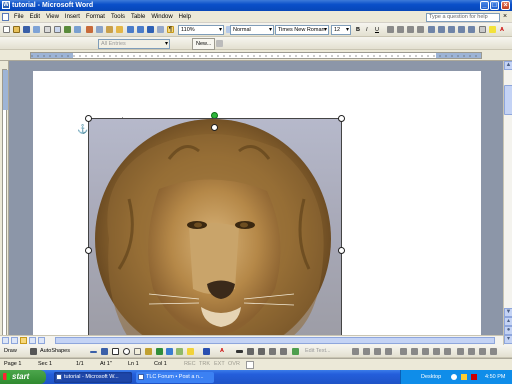  What do you see at coordinates (508, 330) in the screenshot?
I see `select-browse-object-icon: ●` at bounding box center [508, 330].